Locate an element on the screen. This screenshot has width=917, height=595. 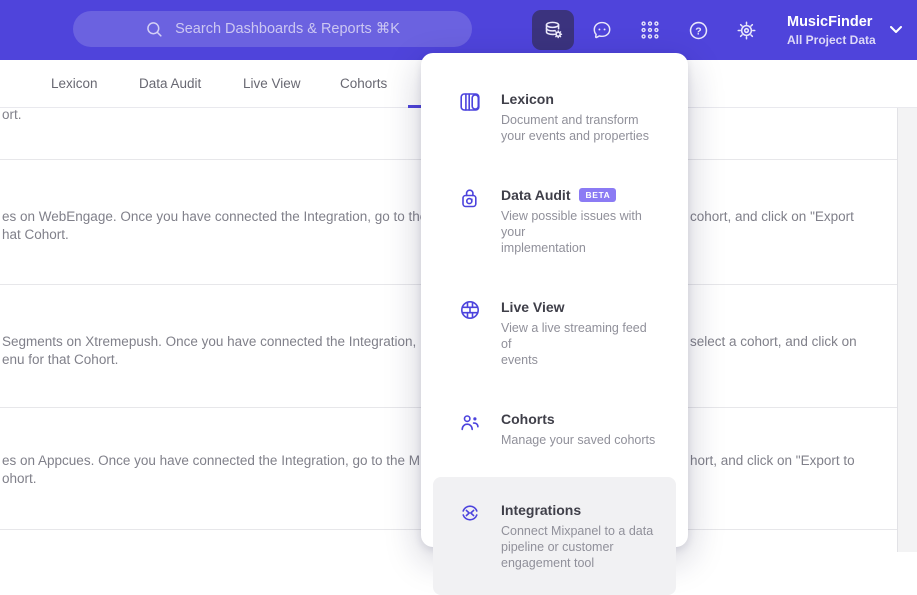
tab-live-view: Live View is located at coordinates (272, 84).